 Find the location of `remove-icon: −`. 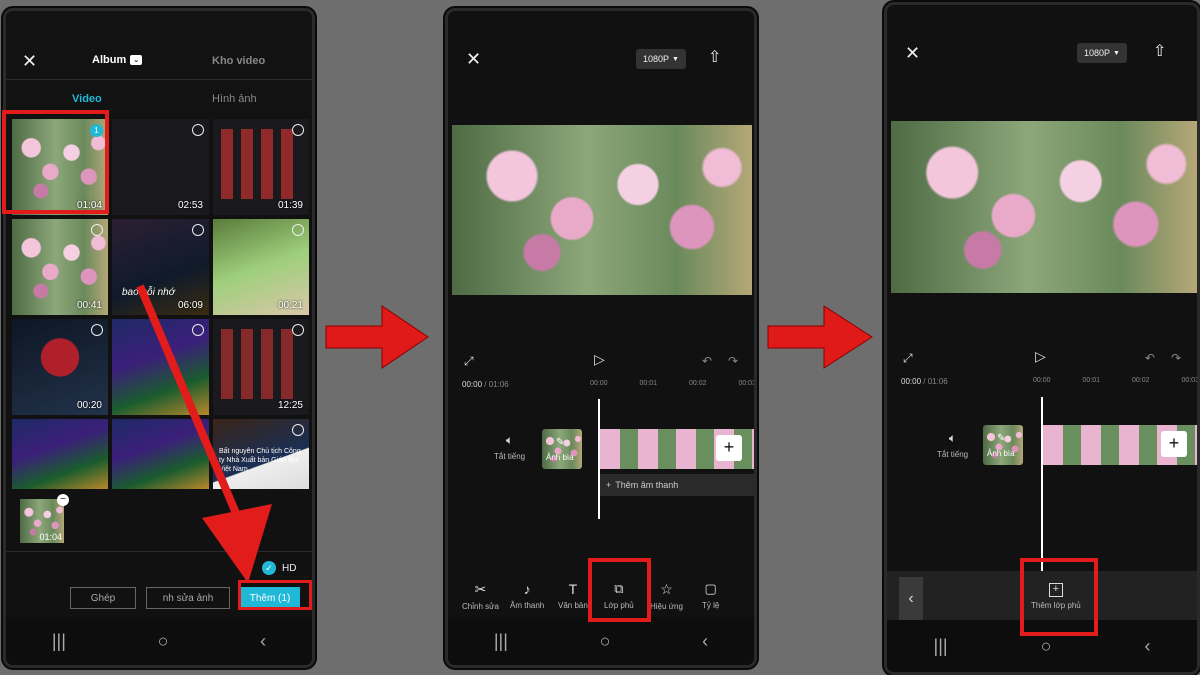

remove-icon: − is located at coordinates (63, 500).